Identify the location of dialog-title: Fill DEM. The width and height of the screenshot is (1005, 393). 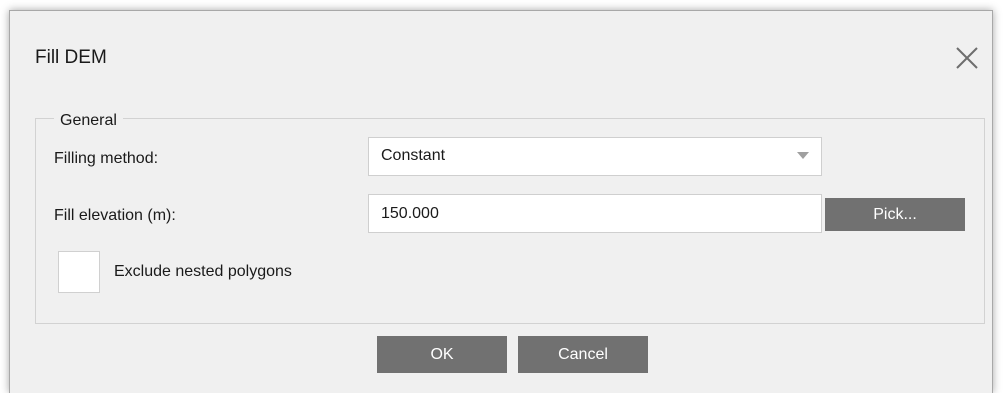
(71, 57).